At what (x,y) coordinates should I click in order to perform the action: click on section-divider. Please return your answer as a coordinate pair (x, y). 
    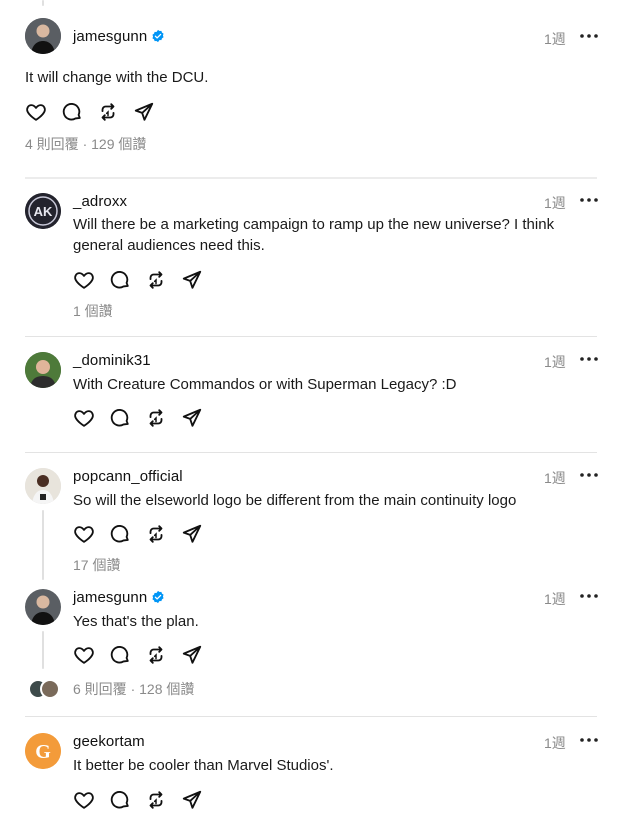
    Looking at the image, I should click on (311, 178).